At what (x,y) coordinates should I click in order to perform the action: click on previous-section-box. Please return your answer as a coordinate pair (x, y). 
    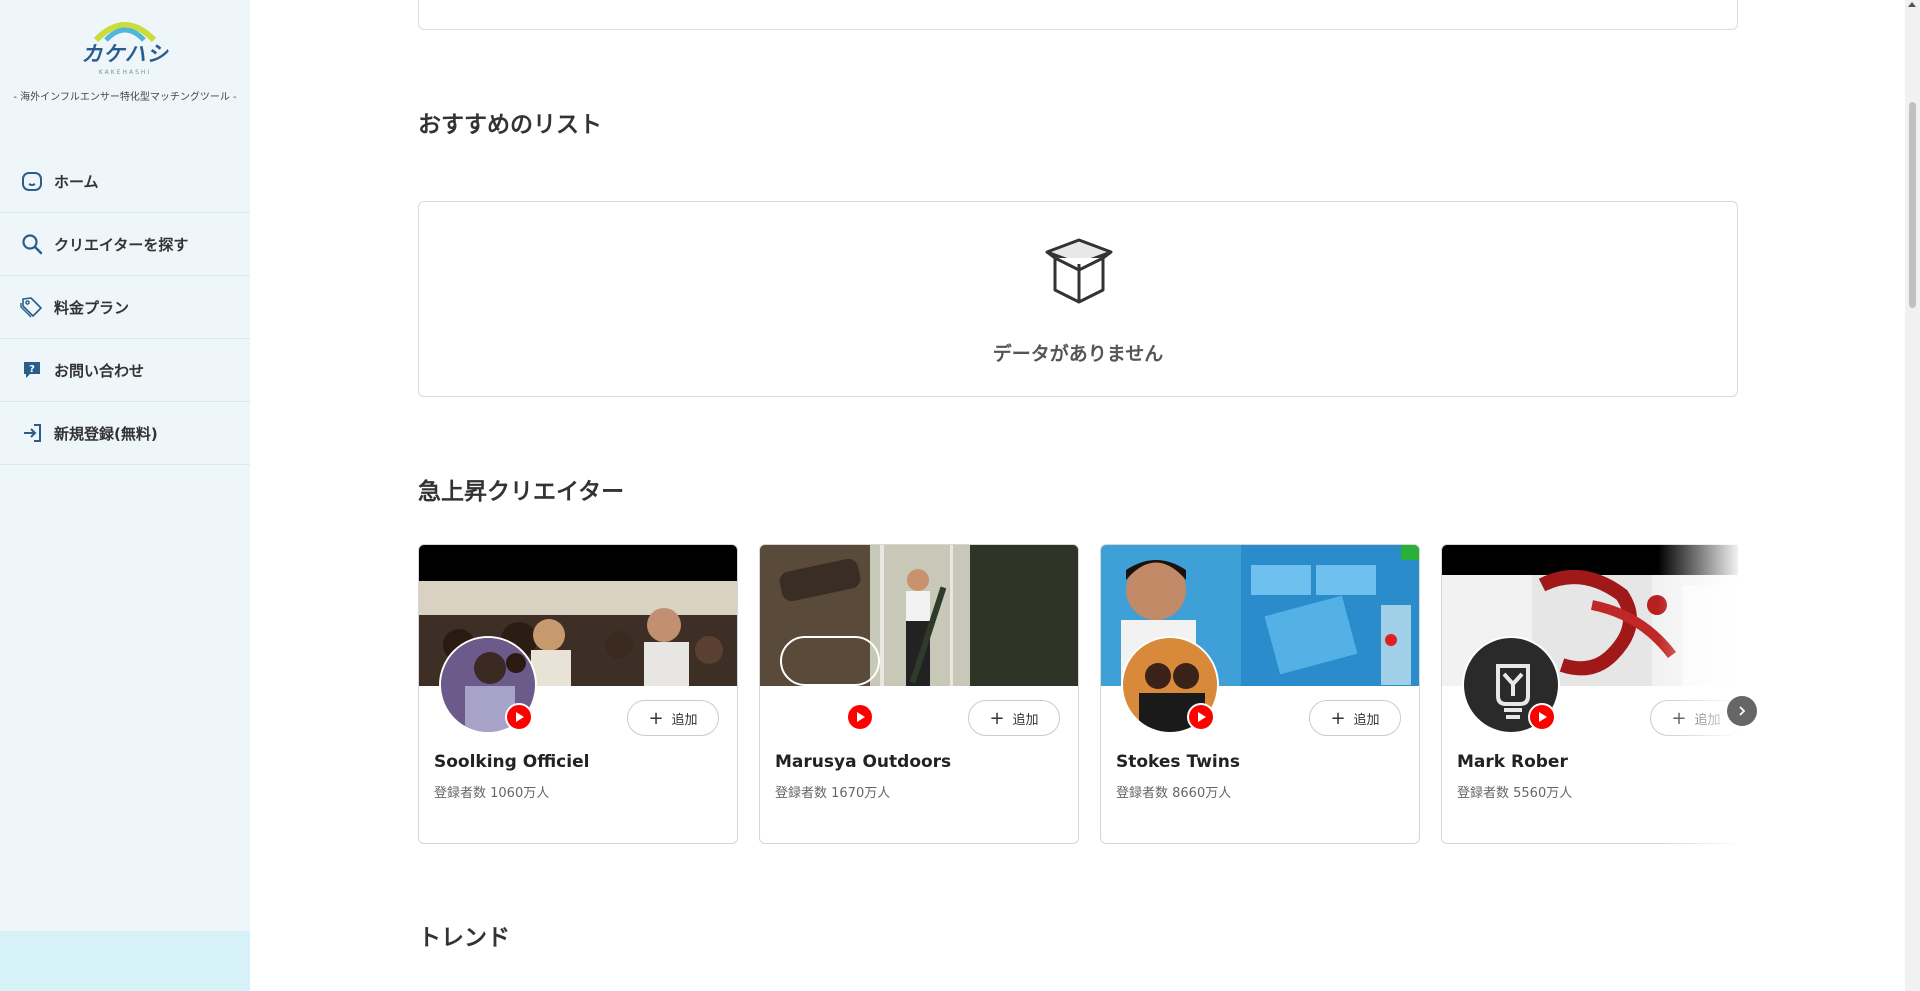
    Looking at the image, I should click on (1078, 15).